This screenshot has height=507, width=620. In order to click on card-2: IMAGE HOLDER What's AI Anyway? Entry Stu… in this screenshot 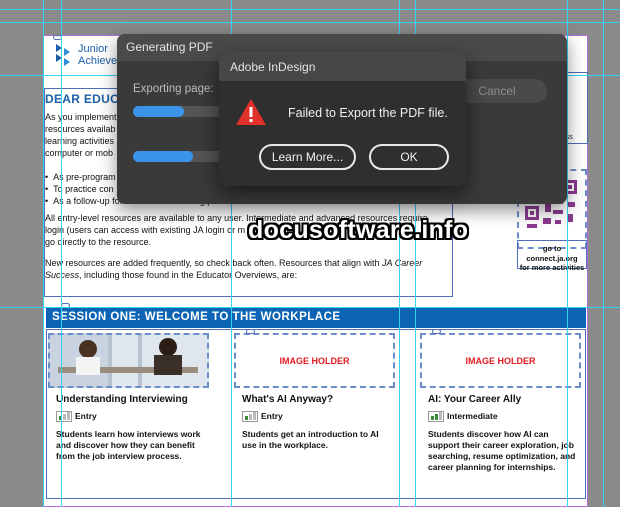, I will do `click(314, 412)`.